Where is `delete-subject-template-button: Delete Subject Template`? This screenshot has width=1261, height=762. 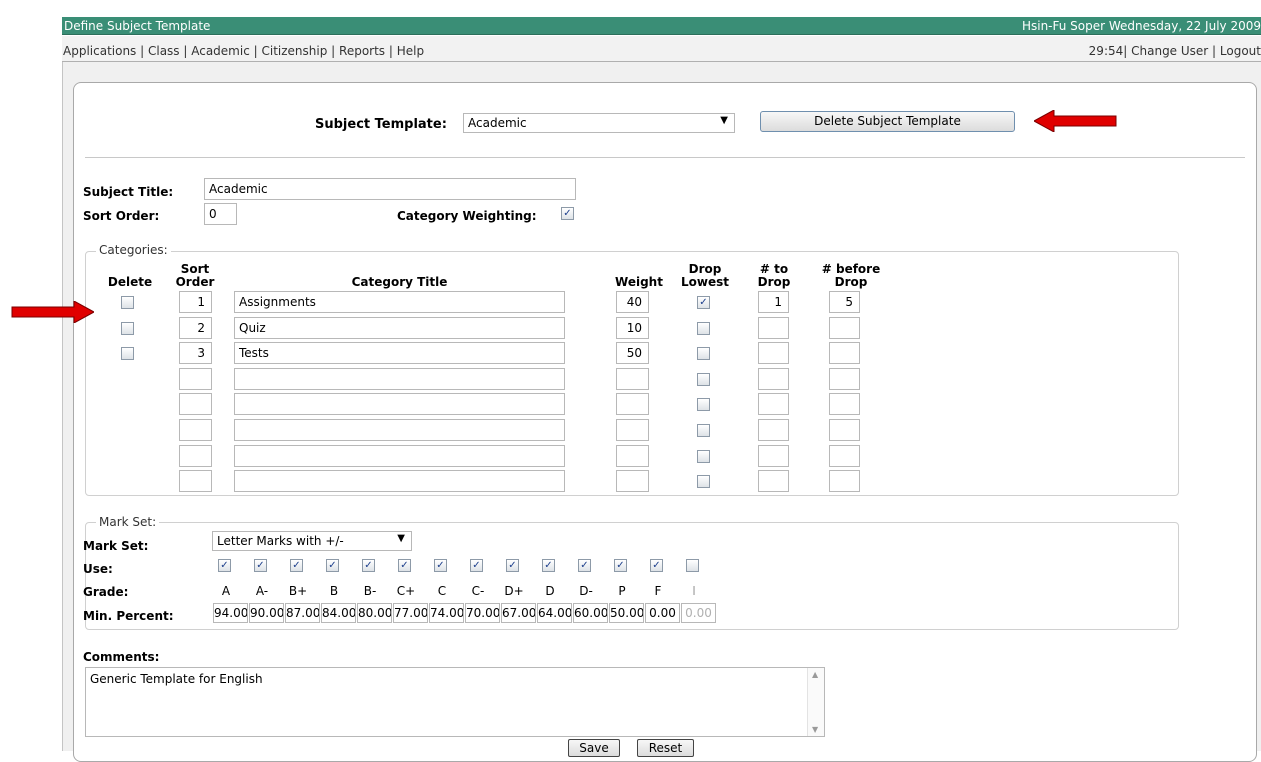 delete-subject-template-button: Delete Subject Template is located at coordinates (887, 121).